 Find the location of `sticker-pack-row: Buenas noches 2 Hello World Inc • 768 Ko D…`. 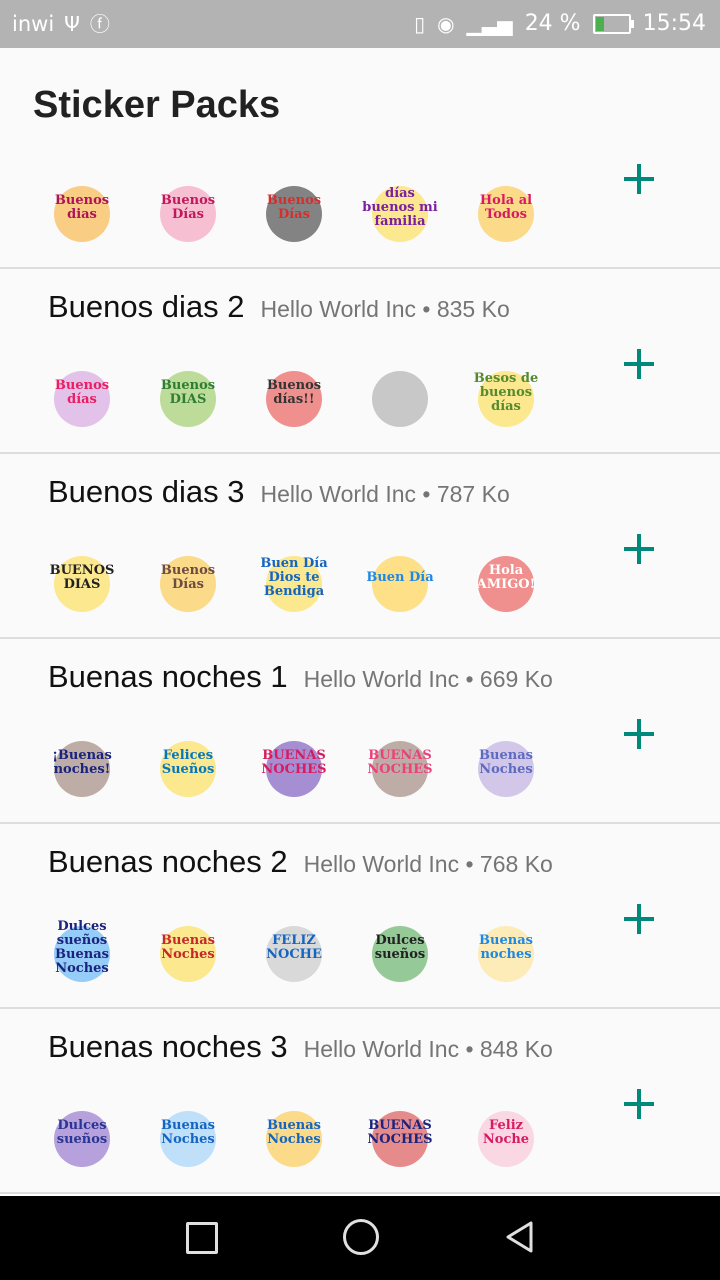

sticker-pack-row: Buenas noches 2 Hello World Inc • 768 Ko D… is located at coordinates (360, 916).